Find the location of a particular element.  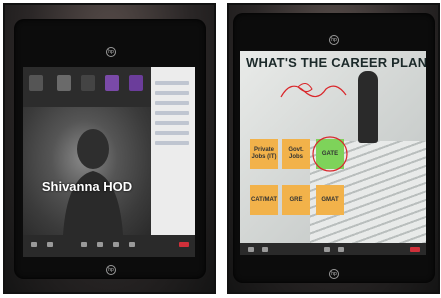

call-header is located at coordinates (87, 87).